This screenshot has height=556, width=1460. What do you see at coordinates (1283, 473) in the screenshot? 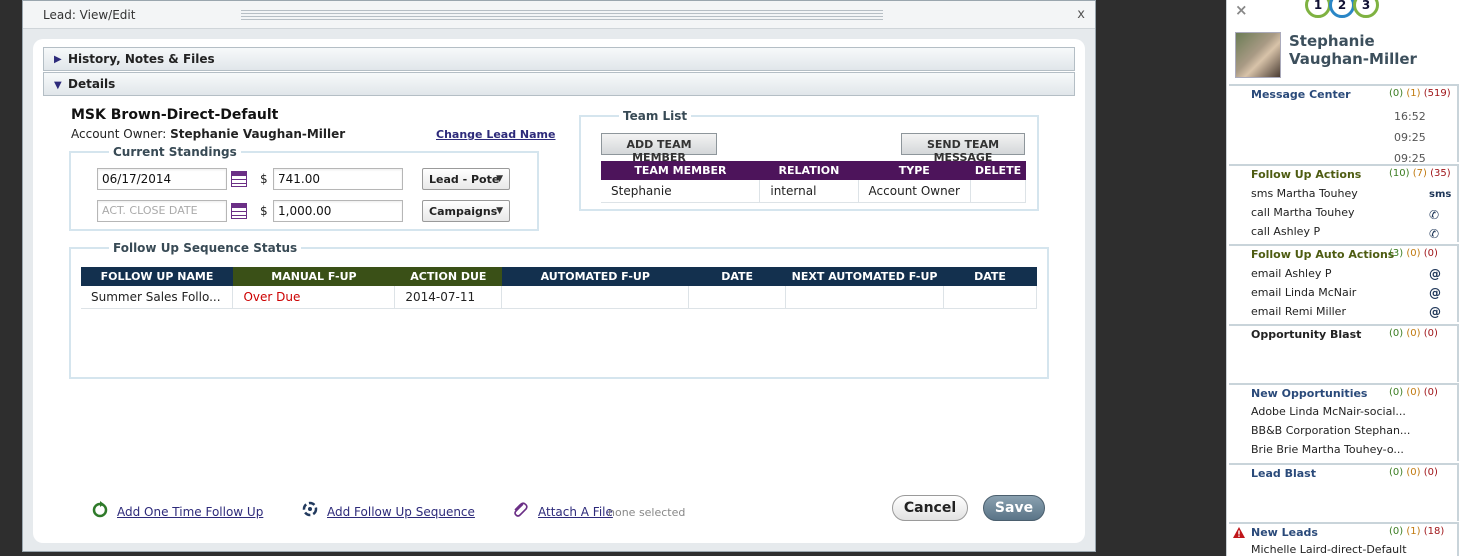
I see `lead-blast-title: Lead Blast` at bounding box center [1283, 473].